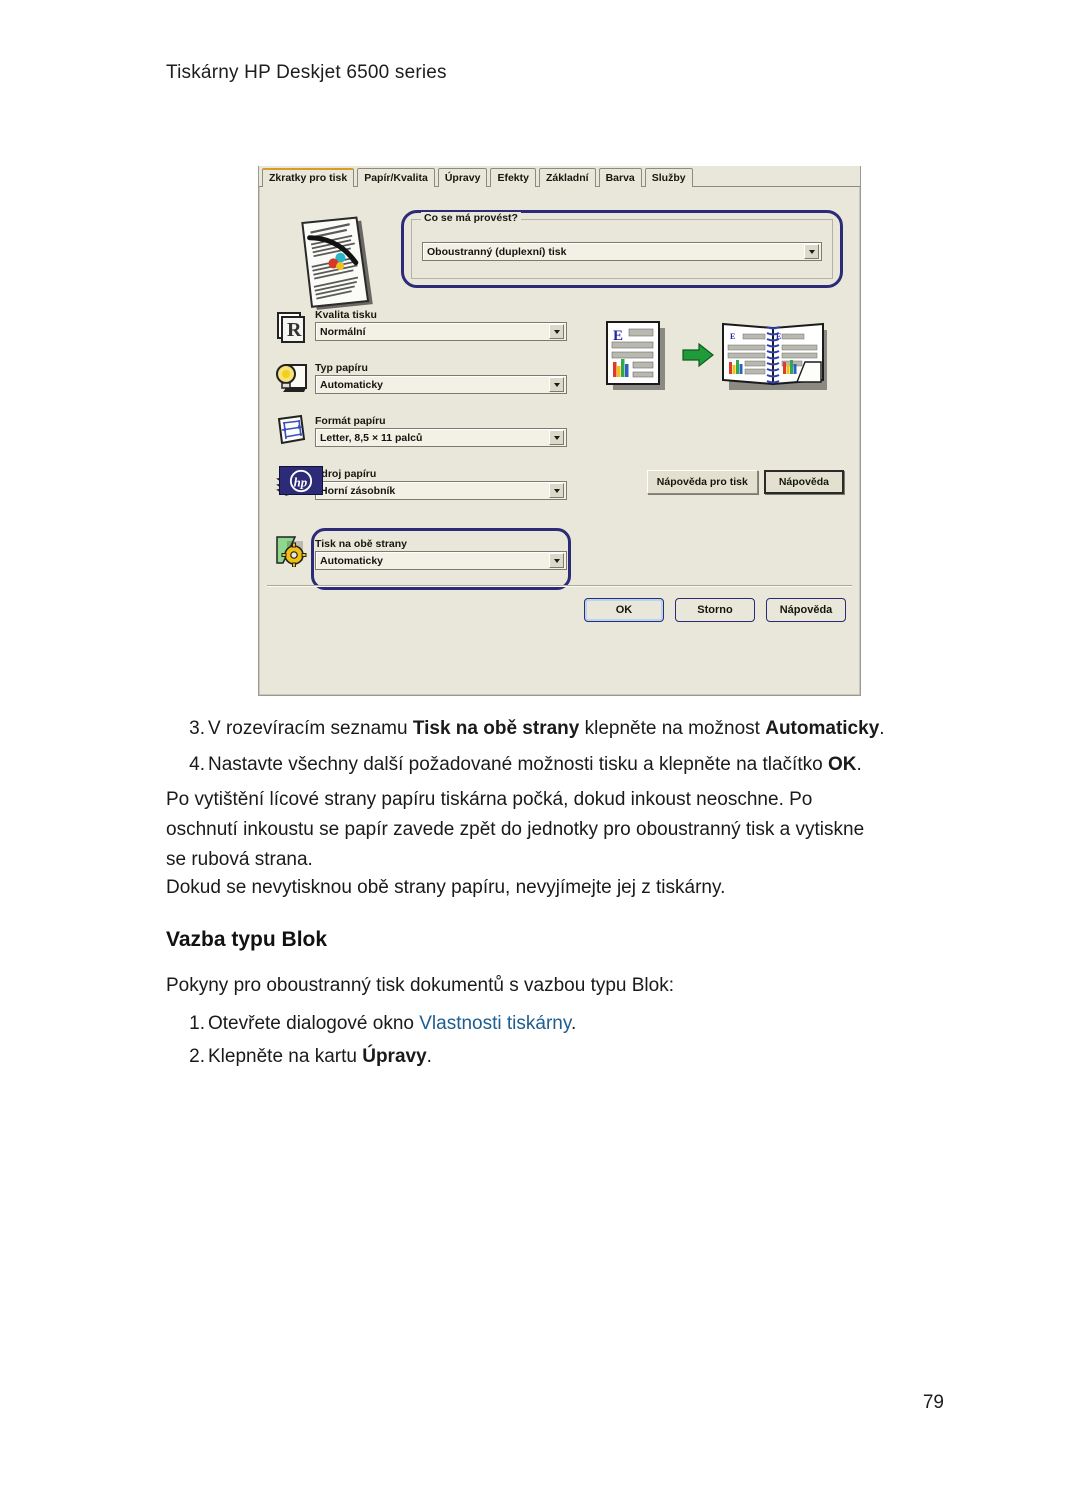 The image size is (1080, 1495). Describe the element at coordinates (441, 384) in the screenshot. I see `paper-type-combobox: Automaticky` at that location.